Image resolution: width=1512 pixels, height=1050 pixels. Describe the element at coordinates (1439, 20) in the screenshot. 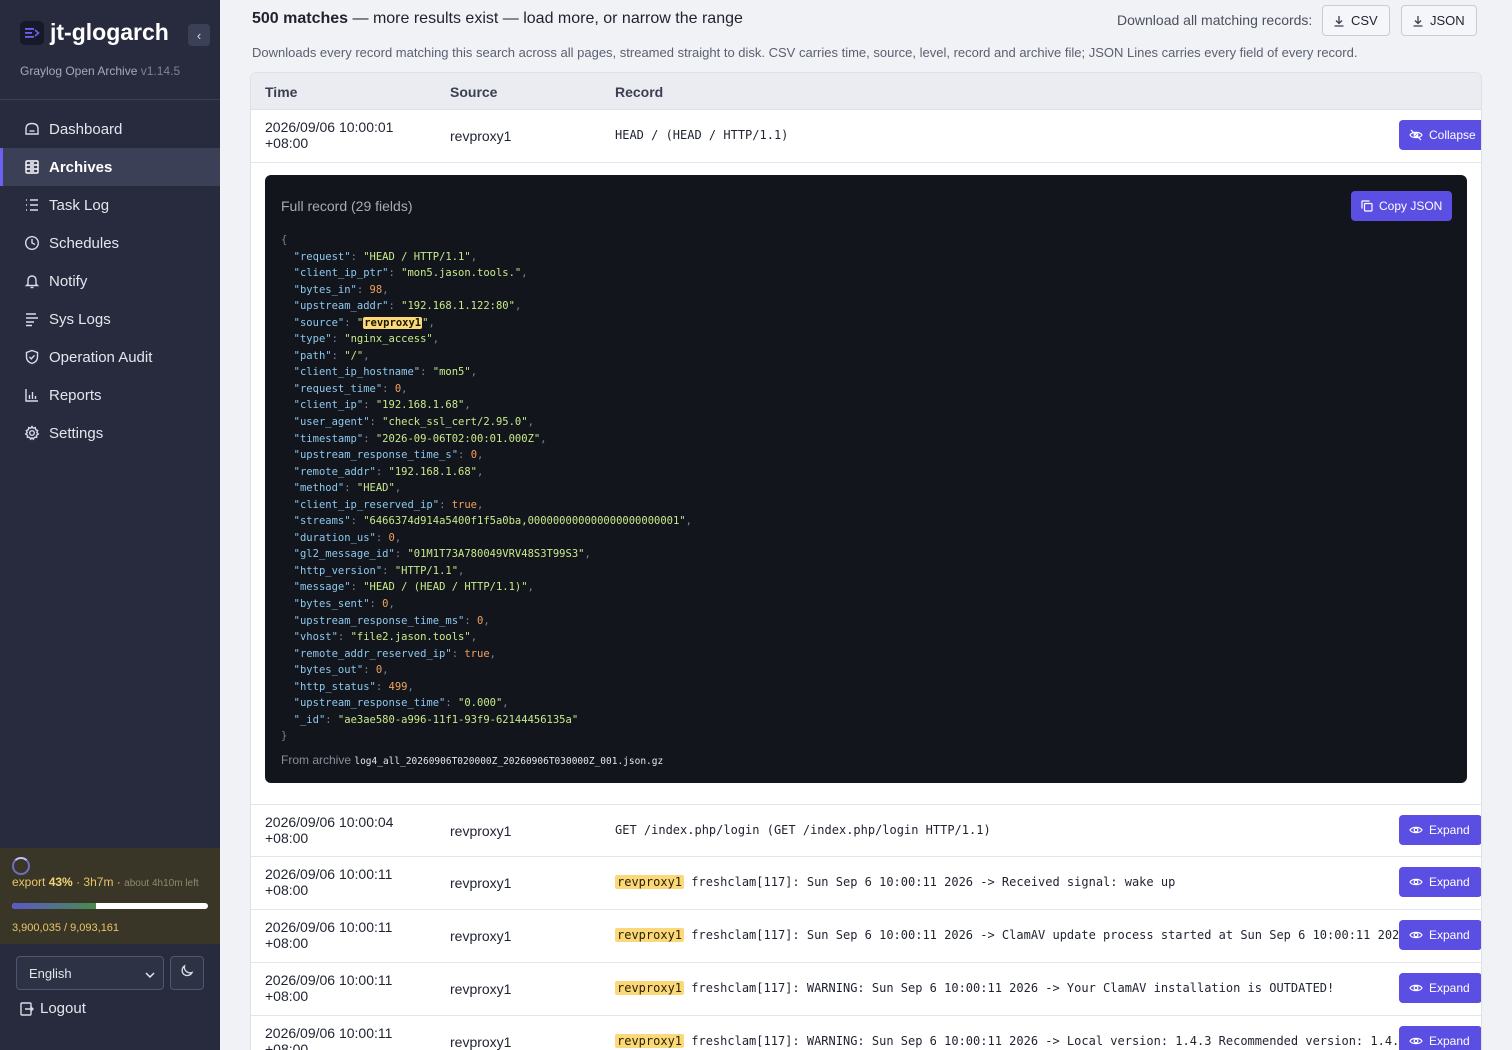

I see `download-json-button: JSON` at that location.